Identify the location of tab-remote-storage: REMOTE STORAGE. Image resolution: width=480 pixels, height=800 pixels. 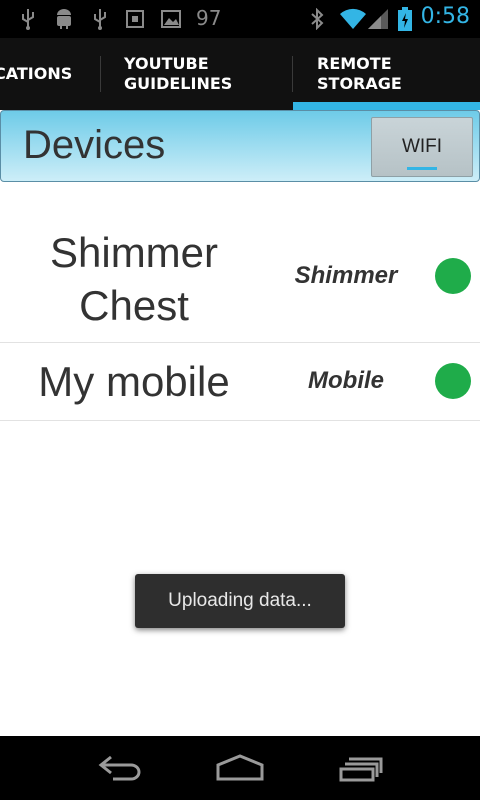
(359, 74).